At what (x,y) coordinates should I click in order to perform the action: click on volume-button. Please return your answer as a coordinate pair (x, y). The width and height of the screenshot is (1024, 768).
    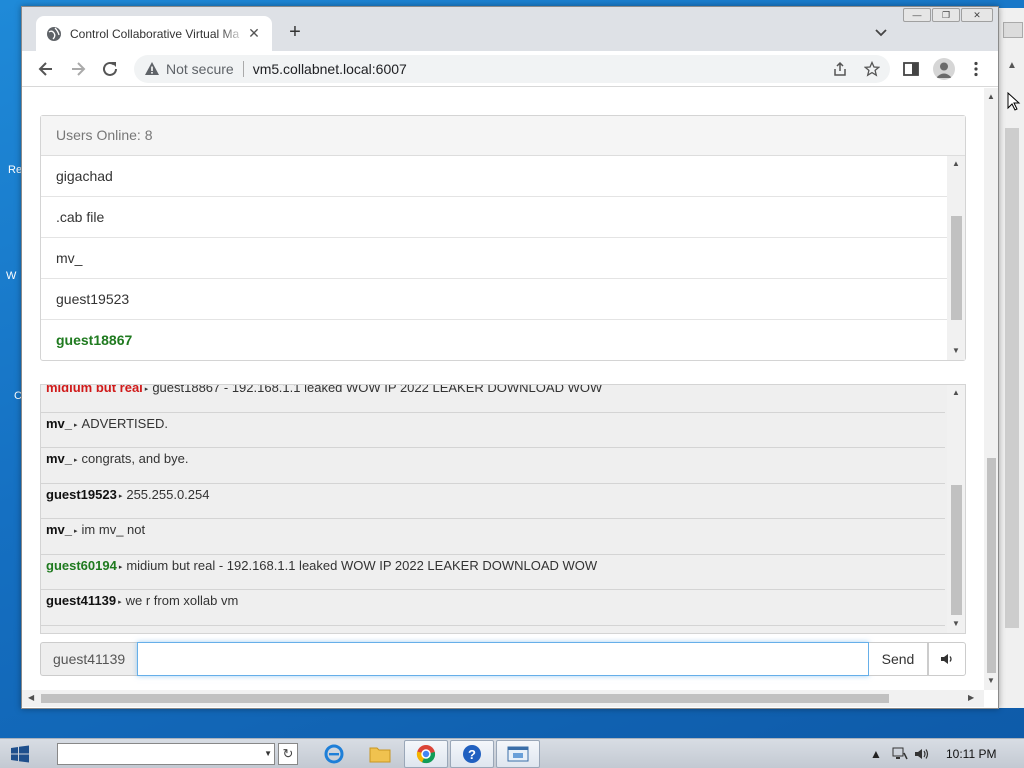
    Looking at the image, I should click on (947, 659).